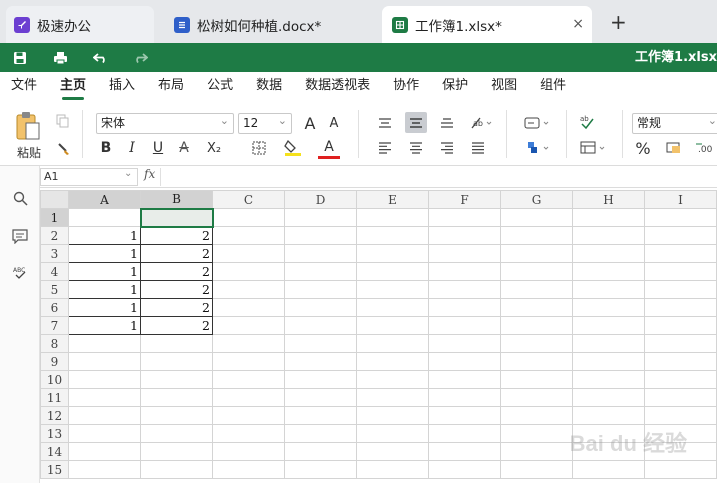 The width and height of the screenshot is (717, 483). Describe the element at coordinates (220, 86) in the screenshot. I see `menu-formula: 公式` at that location.